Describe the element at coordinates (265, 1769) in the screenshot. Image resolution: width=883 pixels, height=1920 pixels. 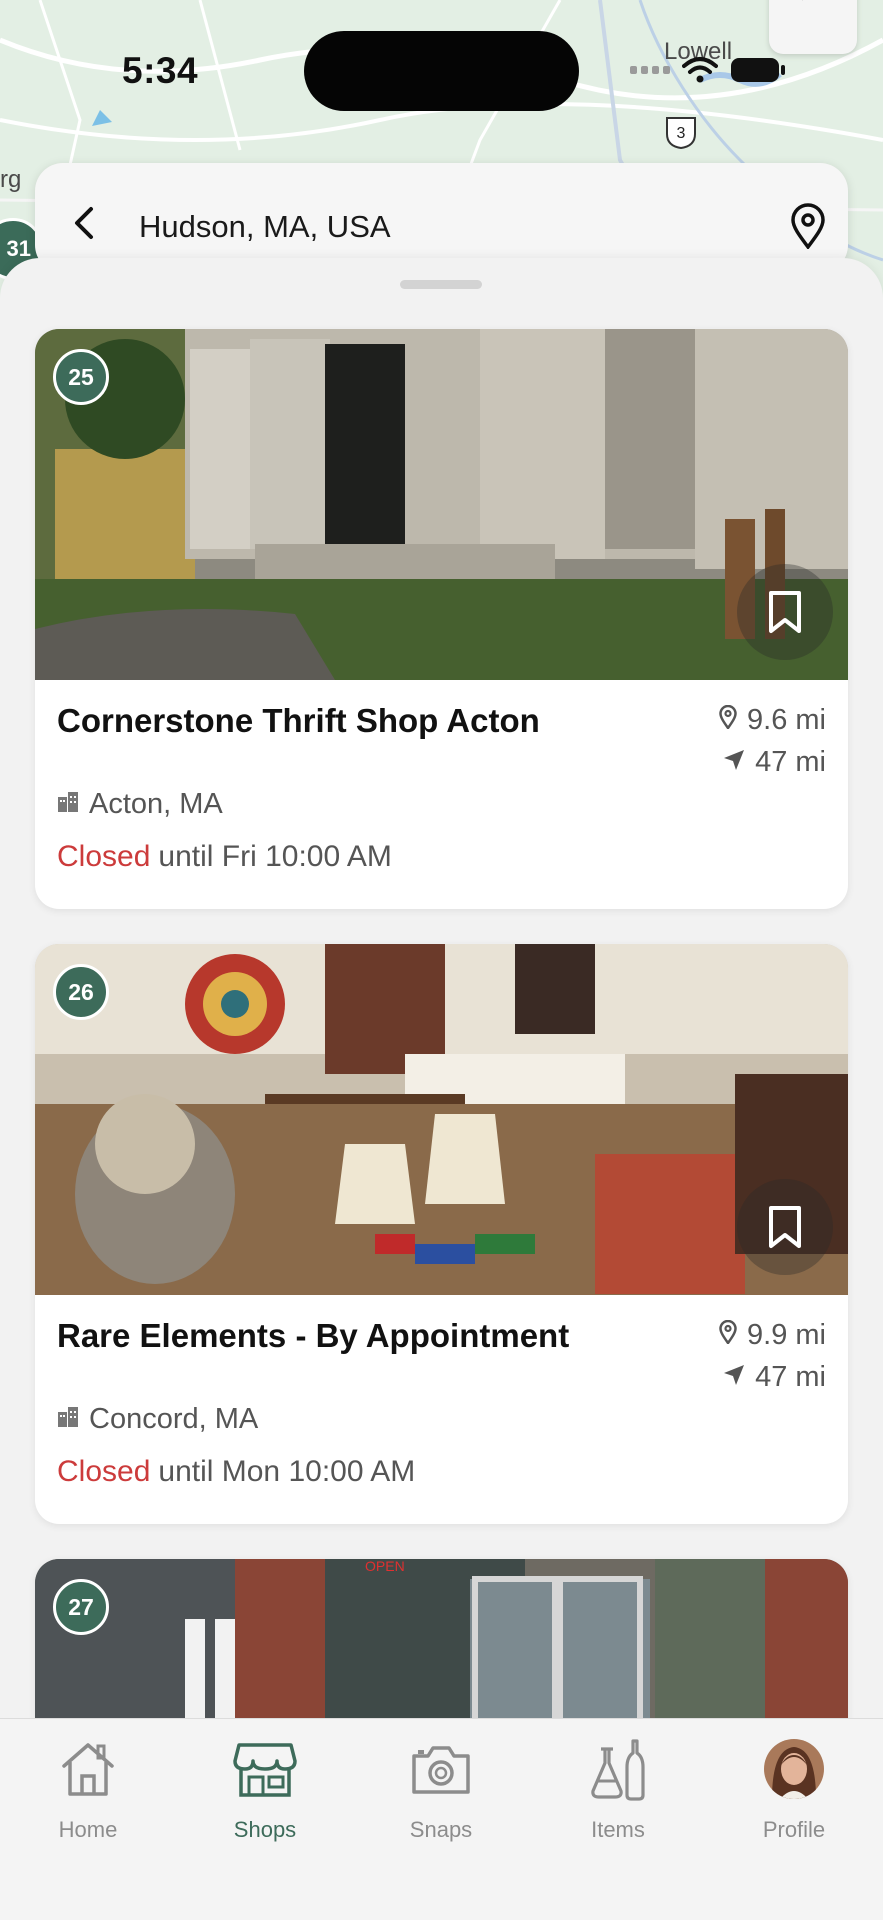
I see `storefront-icon` at that location.